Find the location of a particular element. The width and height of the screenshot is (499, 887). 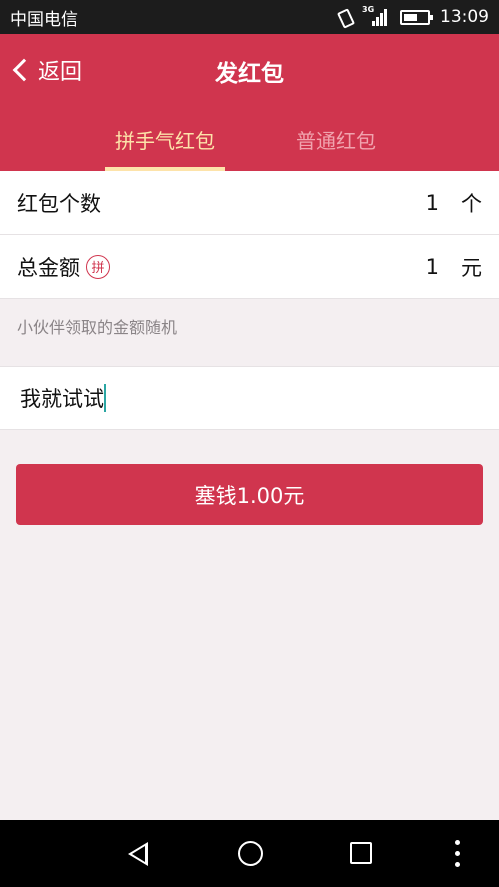

tab-lucky-packet: 拼手气红包 is located at coordinates (165, 148).